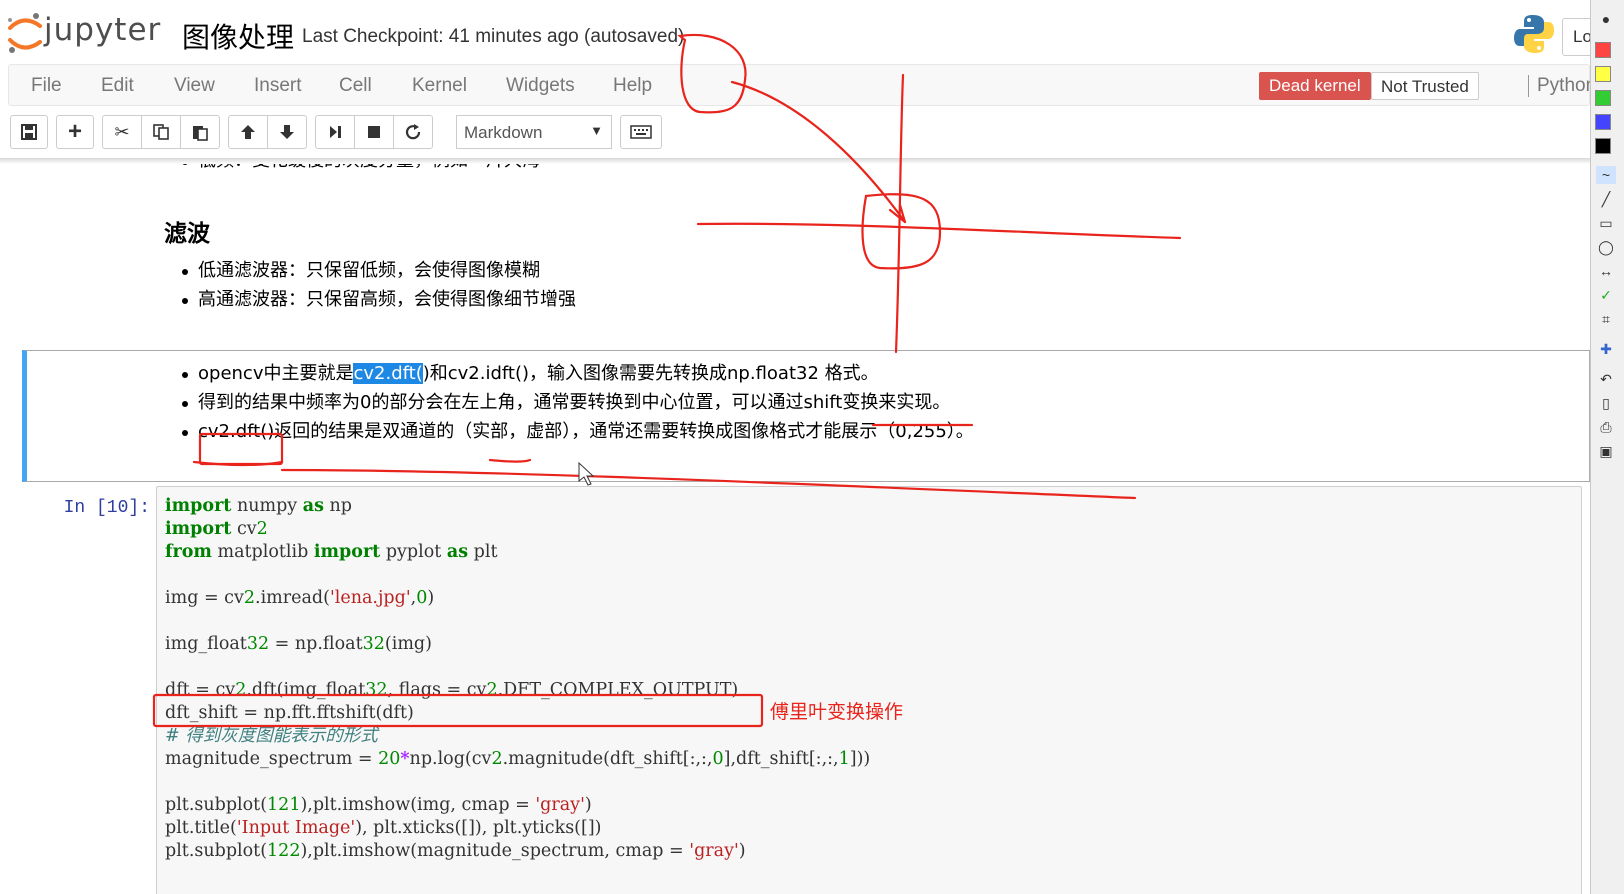  Describe the element at coordinates (1606, 199) in the screenshot. I see `line-icon: ╱` at that location.